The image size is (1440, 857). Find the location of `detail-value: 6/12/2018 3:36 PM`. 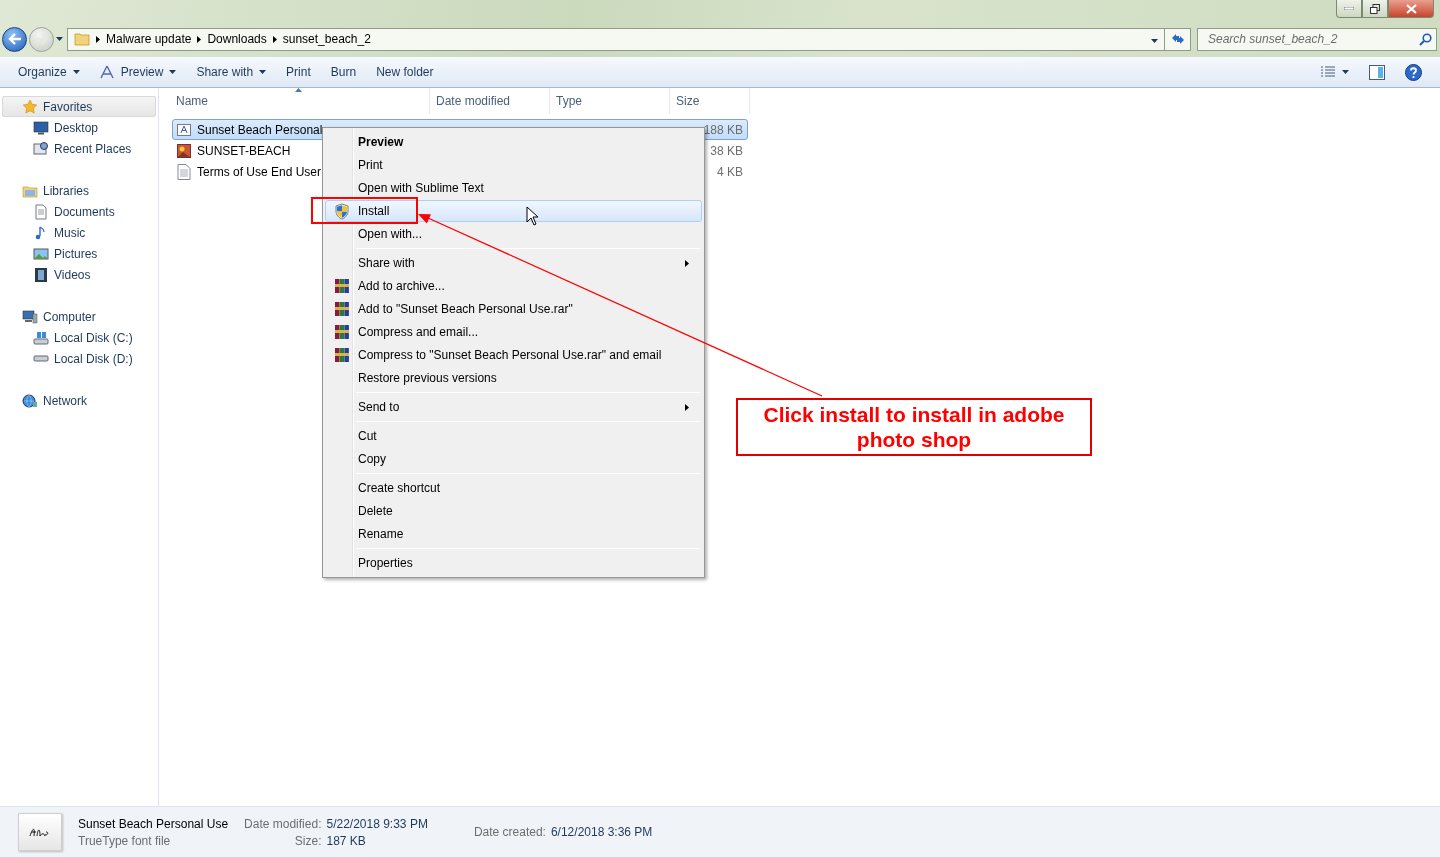

detail-value: 6/12/2018 3:36 PM is located at coordinates (601, 832).